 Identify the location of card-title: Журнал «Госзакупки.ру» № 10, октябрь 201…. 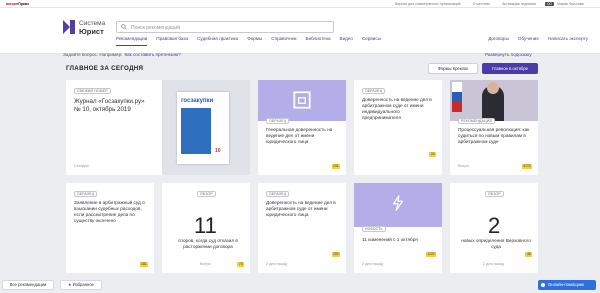
(109, 105).